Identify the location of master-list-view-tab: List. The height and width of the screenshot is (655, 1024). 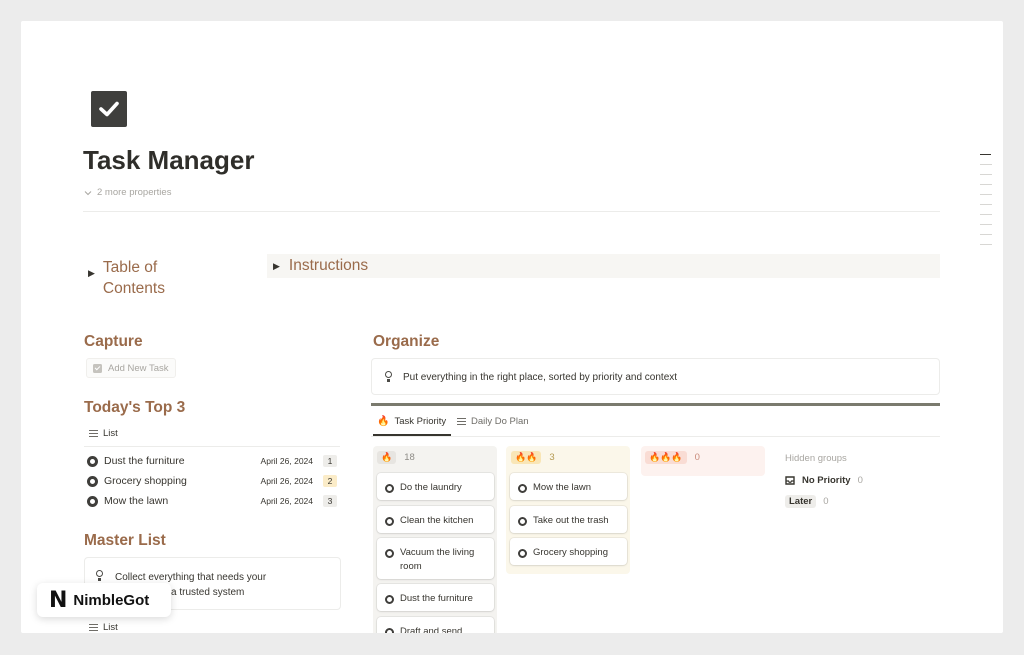
(103, 627).